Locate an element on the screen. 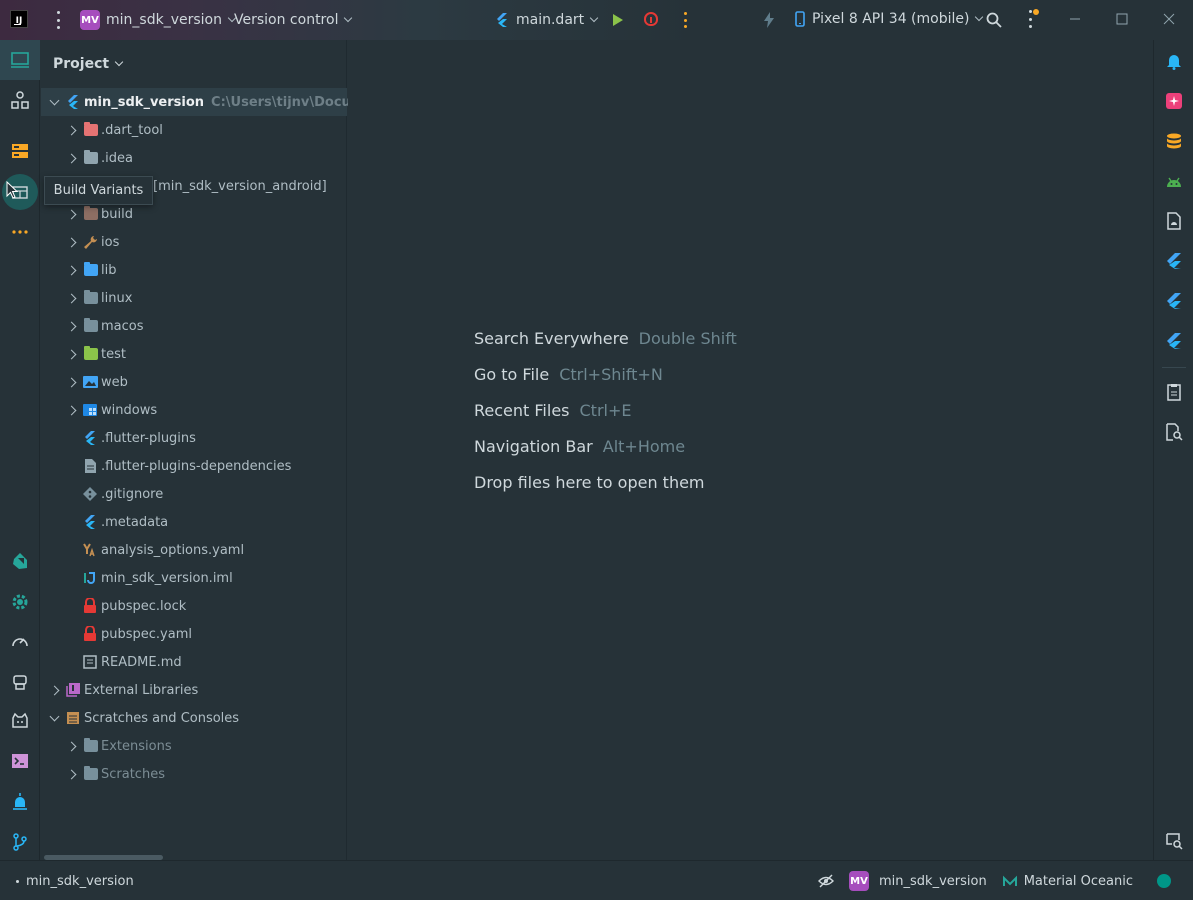  tree-item-readme: README.md is located at coordinates (194, 662).